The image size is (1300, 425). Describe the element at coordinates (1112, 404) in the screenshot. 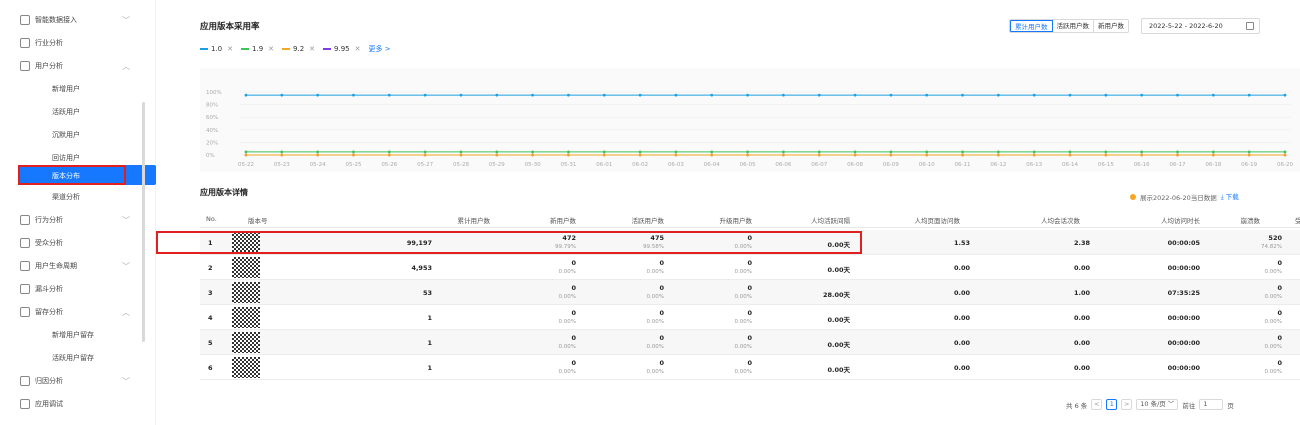

I see `pager-page-1: 1` at that location.